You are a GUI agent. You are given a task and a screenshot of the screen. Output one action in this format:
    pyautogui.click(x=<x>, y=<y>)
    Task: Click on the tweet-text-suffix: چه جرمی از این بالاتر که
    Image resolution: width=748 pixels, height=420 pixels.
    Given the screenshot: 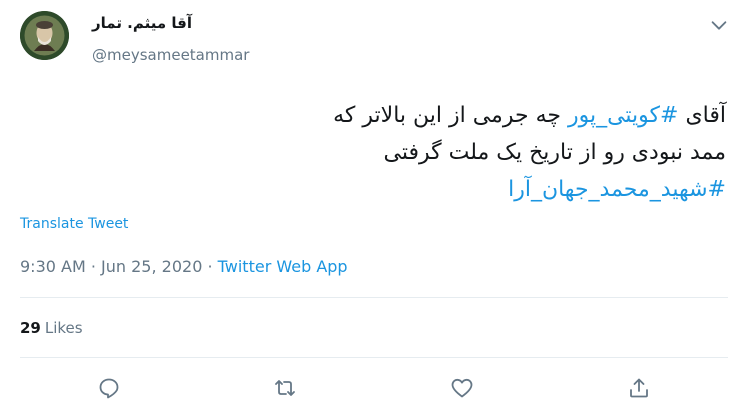 What is the action you would take?
    pyautogui.click(x=450, y=115)
    